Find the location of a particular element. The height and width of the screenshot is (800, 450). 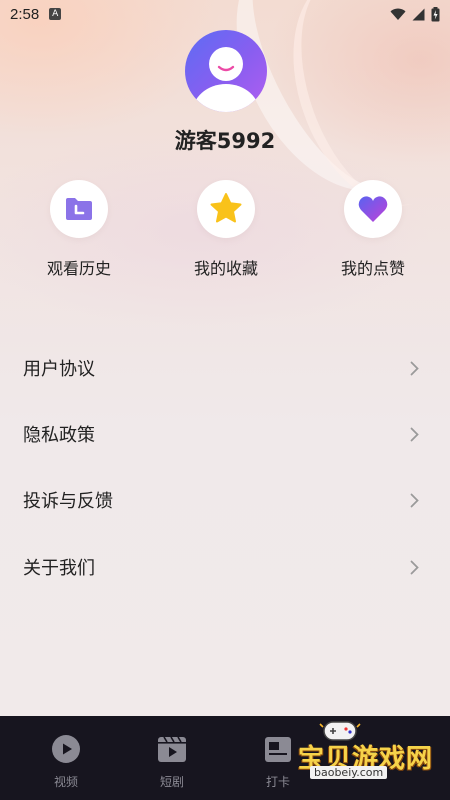

menu-item-user-agreement: 用户协议 is located at coordinates (225, 368).